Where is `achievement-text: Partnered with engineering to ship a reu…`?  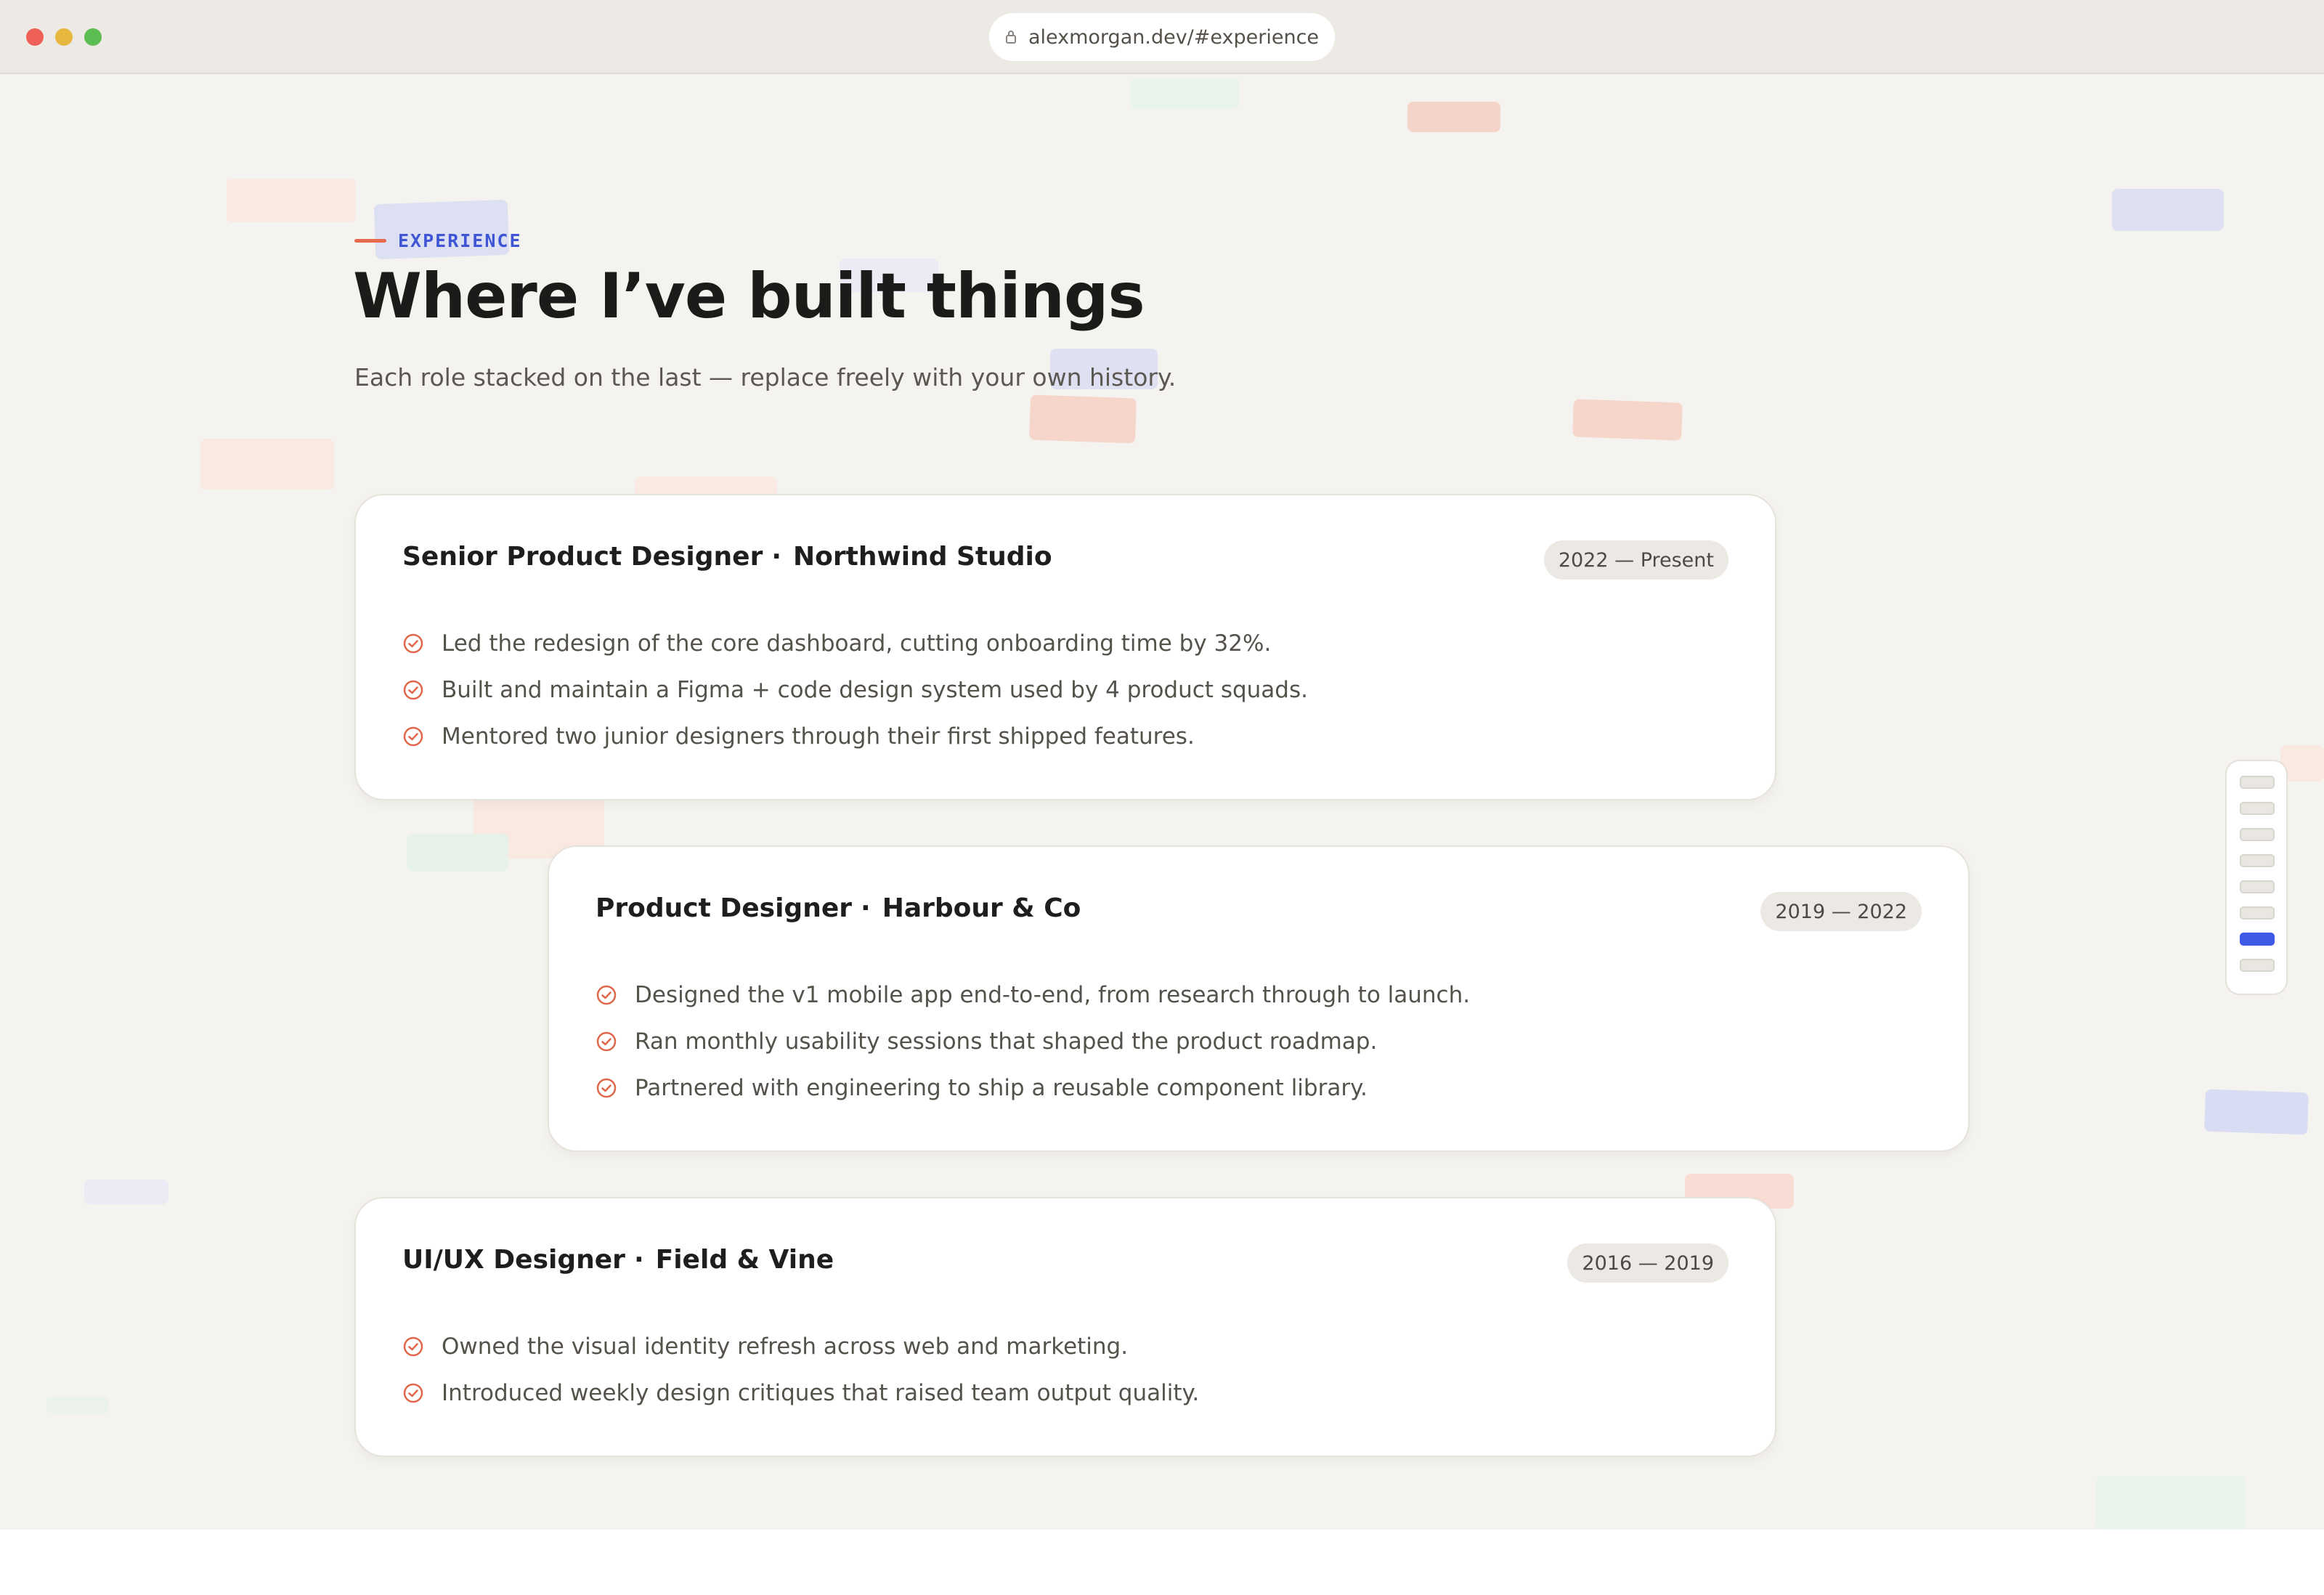
achievement-text: Partnered with engineering to ship a reu… is located at coordinates (1001, 1088).